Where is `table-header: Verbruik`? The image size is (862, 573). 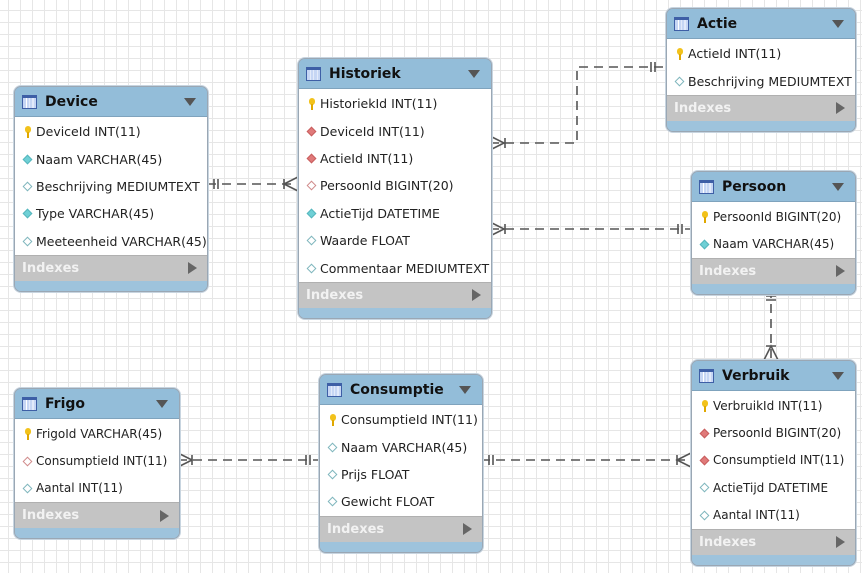
table-header: Verbruik is located at coordinates (773, 376).